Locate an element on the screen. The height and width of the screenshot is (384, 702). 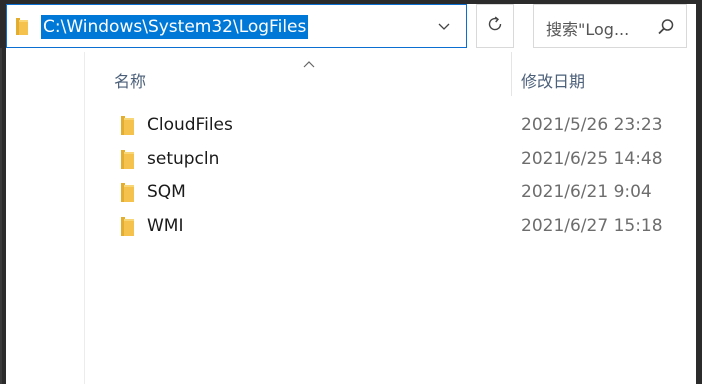
file-name: CloudFiles is located at coordinates (190, 125).